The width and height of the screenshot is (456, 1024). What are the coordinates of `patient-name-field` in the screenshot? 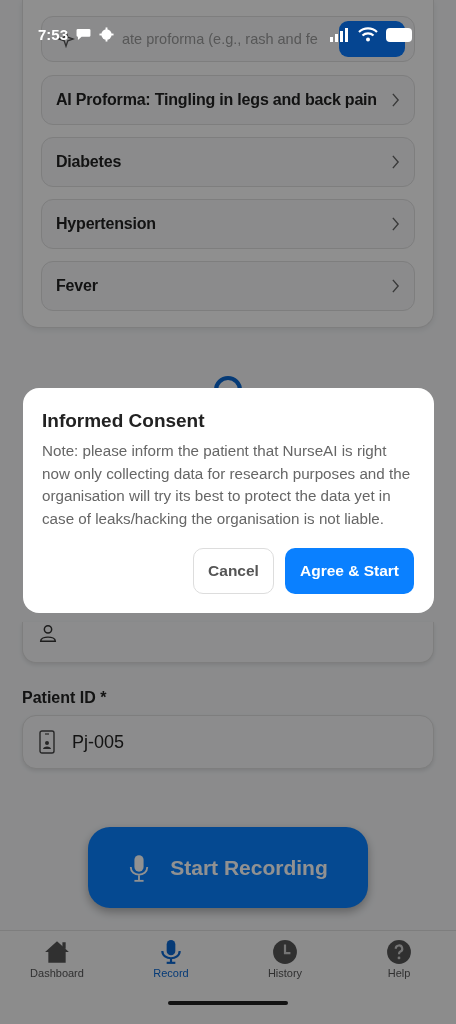 It's located at (228, 642).